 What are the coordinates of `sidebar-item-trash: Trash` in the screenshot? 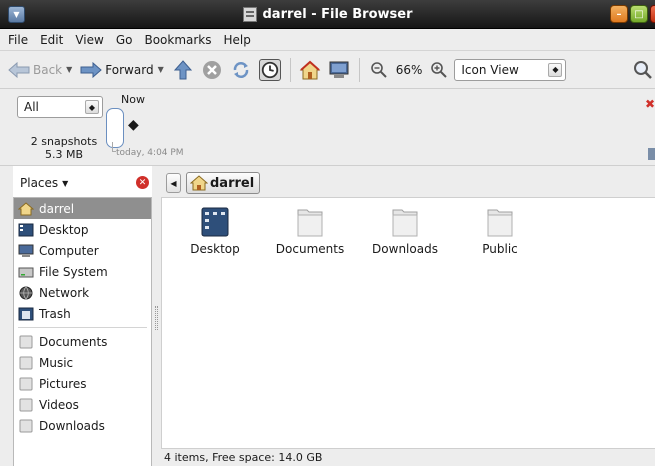 It's located at (82, 313).